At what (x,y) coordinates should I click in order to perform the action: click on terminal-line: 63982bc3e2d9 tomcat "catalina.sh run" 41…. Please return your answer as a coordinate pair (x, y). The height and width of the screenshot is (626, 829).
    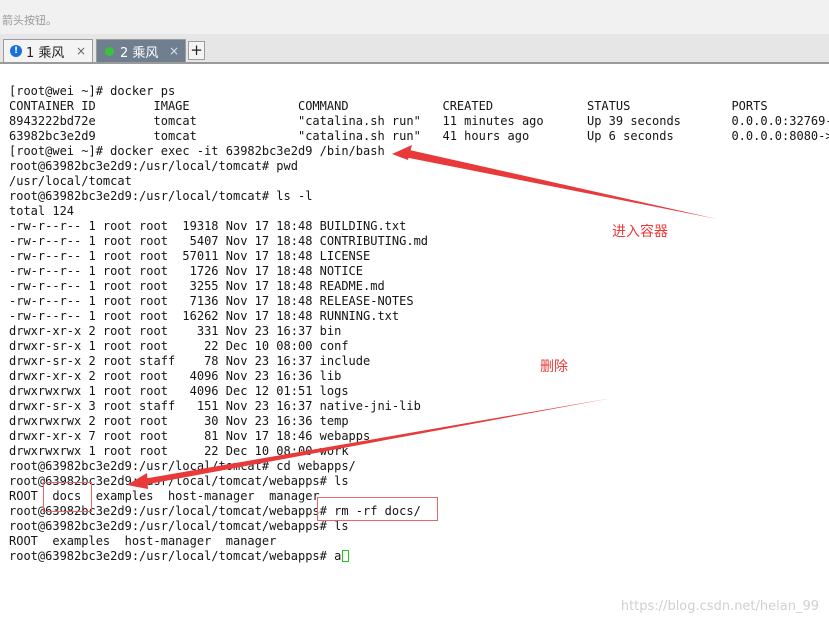
    Looking at the image, I should click on (419, 136).